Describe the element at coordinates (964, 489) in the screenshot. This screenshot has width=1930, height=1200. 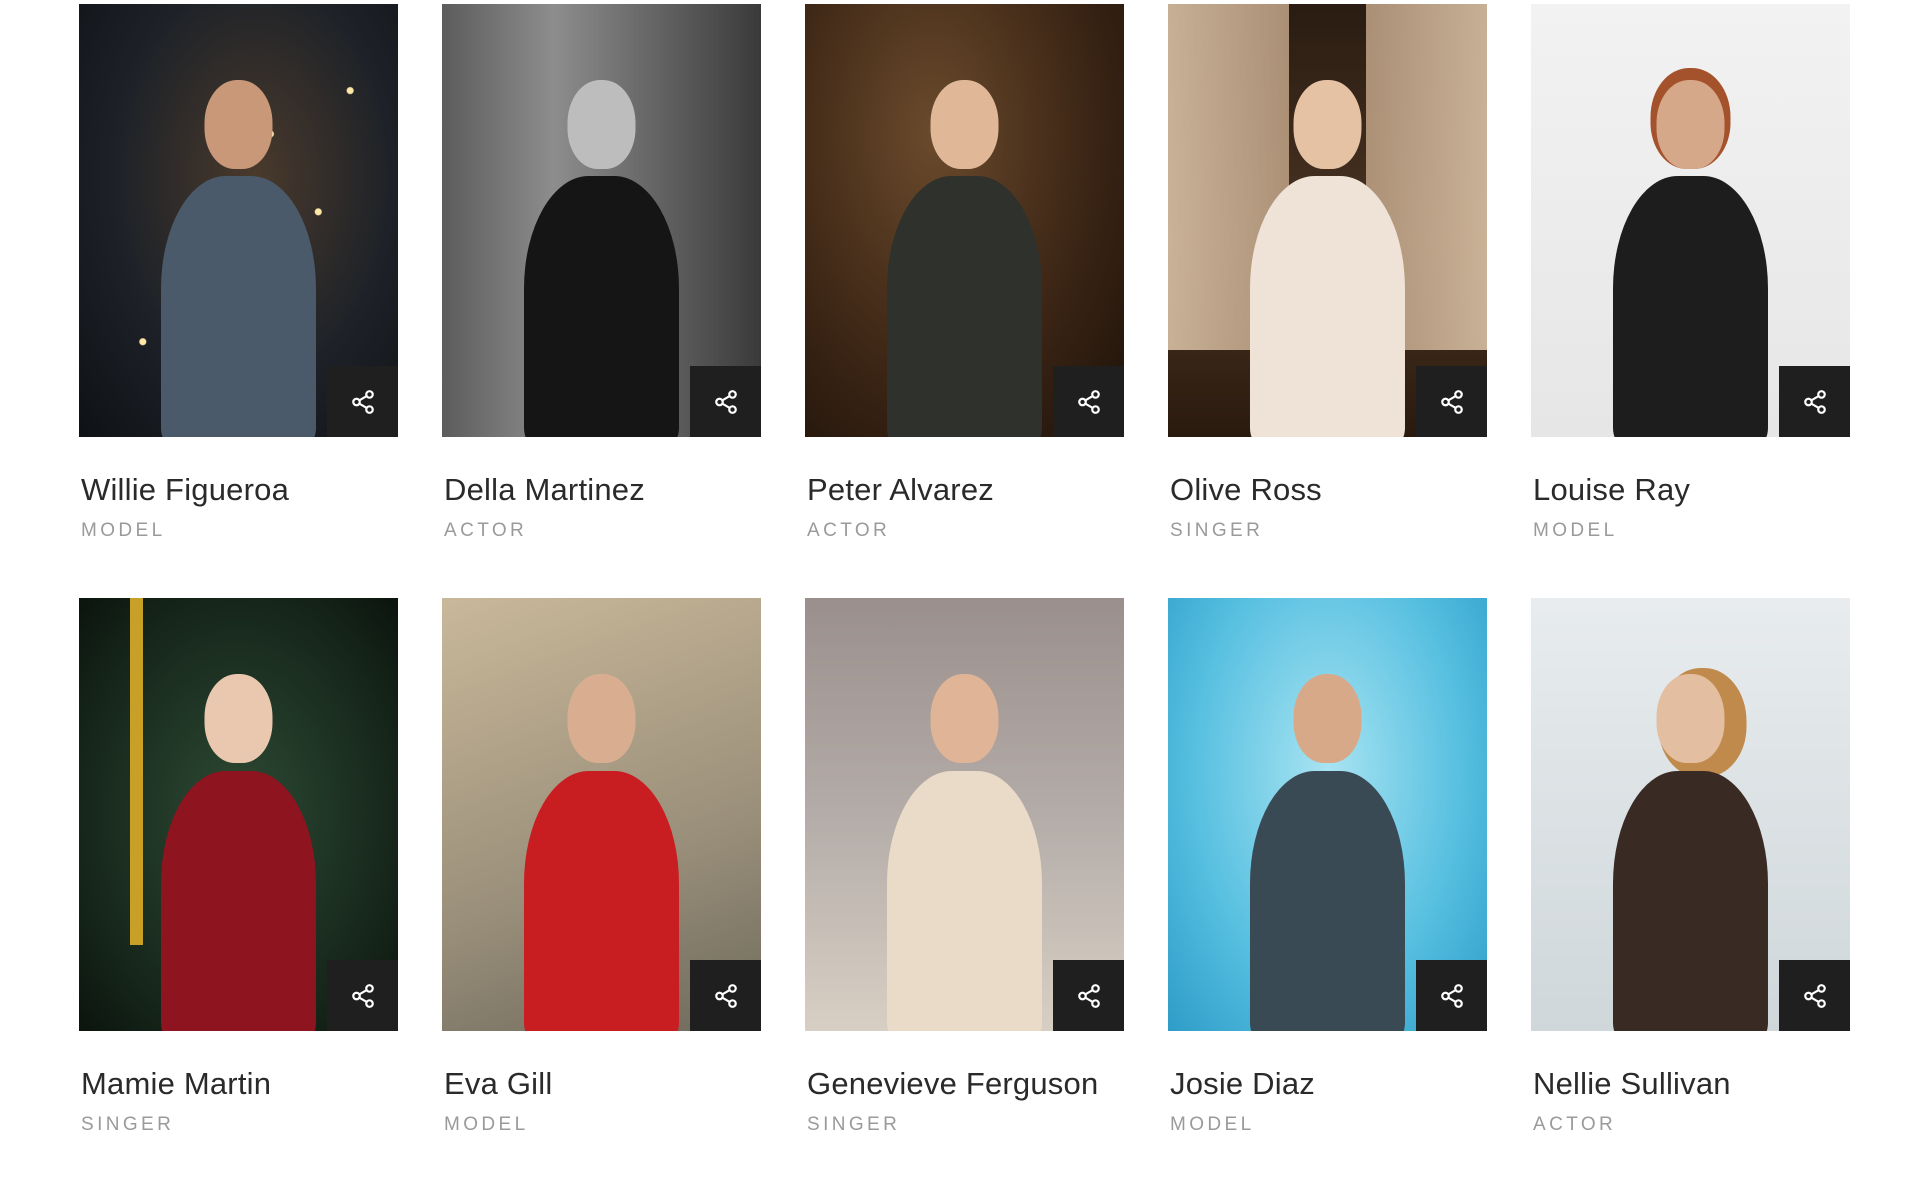
I see `talent-name: Peter Alvarez` at that location.